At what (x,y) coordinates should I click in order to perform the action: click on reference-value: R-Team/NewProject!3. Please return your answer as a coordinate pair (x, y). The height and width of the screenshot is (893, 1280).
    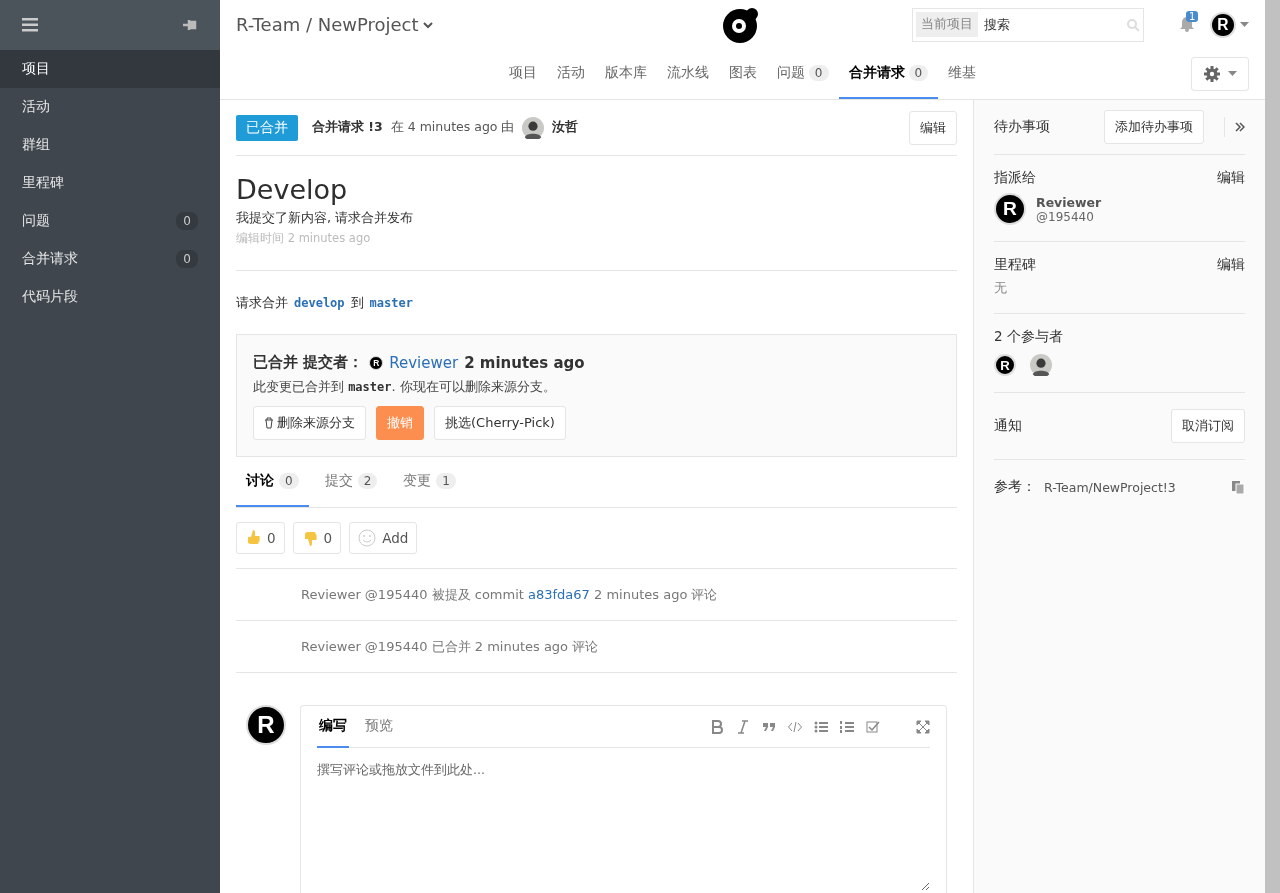
    Looking at the image, I should click on (1110, 487).